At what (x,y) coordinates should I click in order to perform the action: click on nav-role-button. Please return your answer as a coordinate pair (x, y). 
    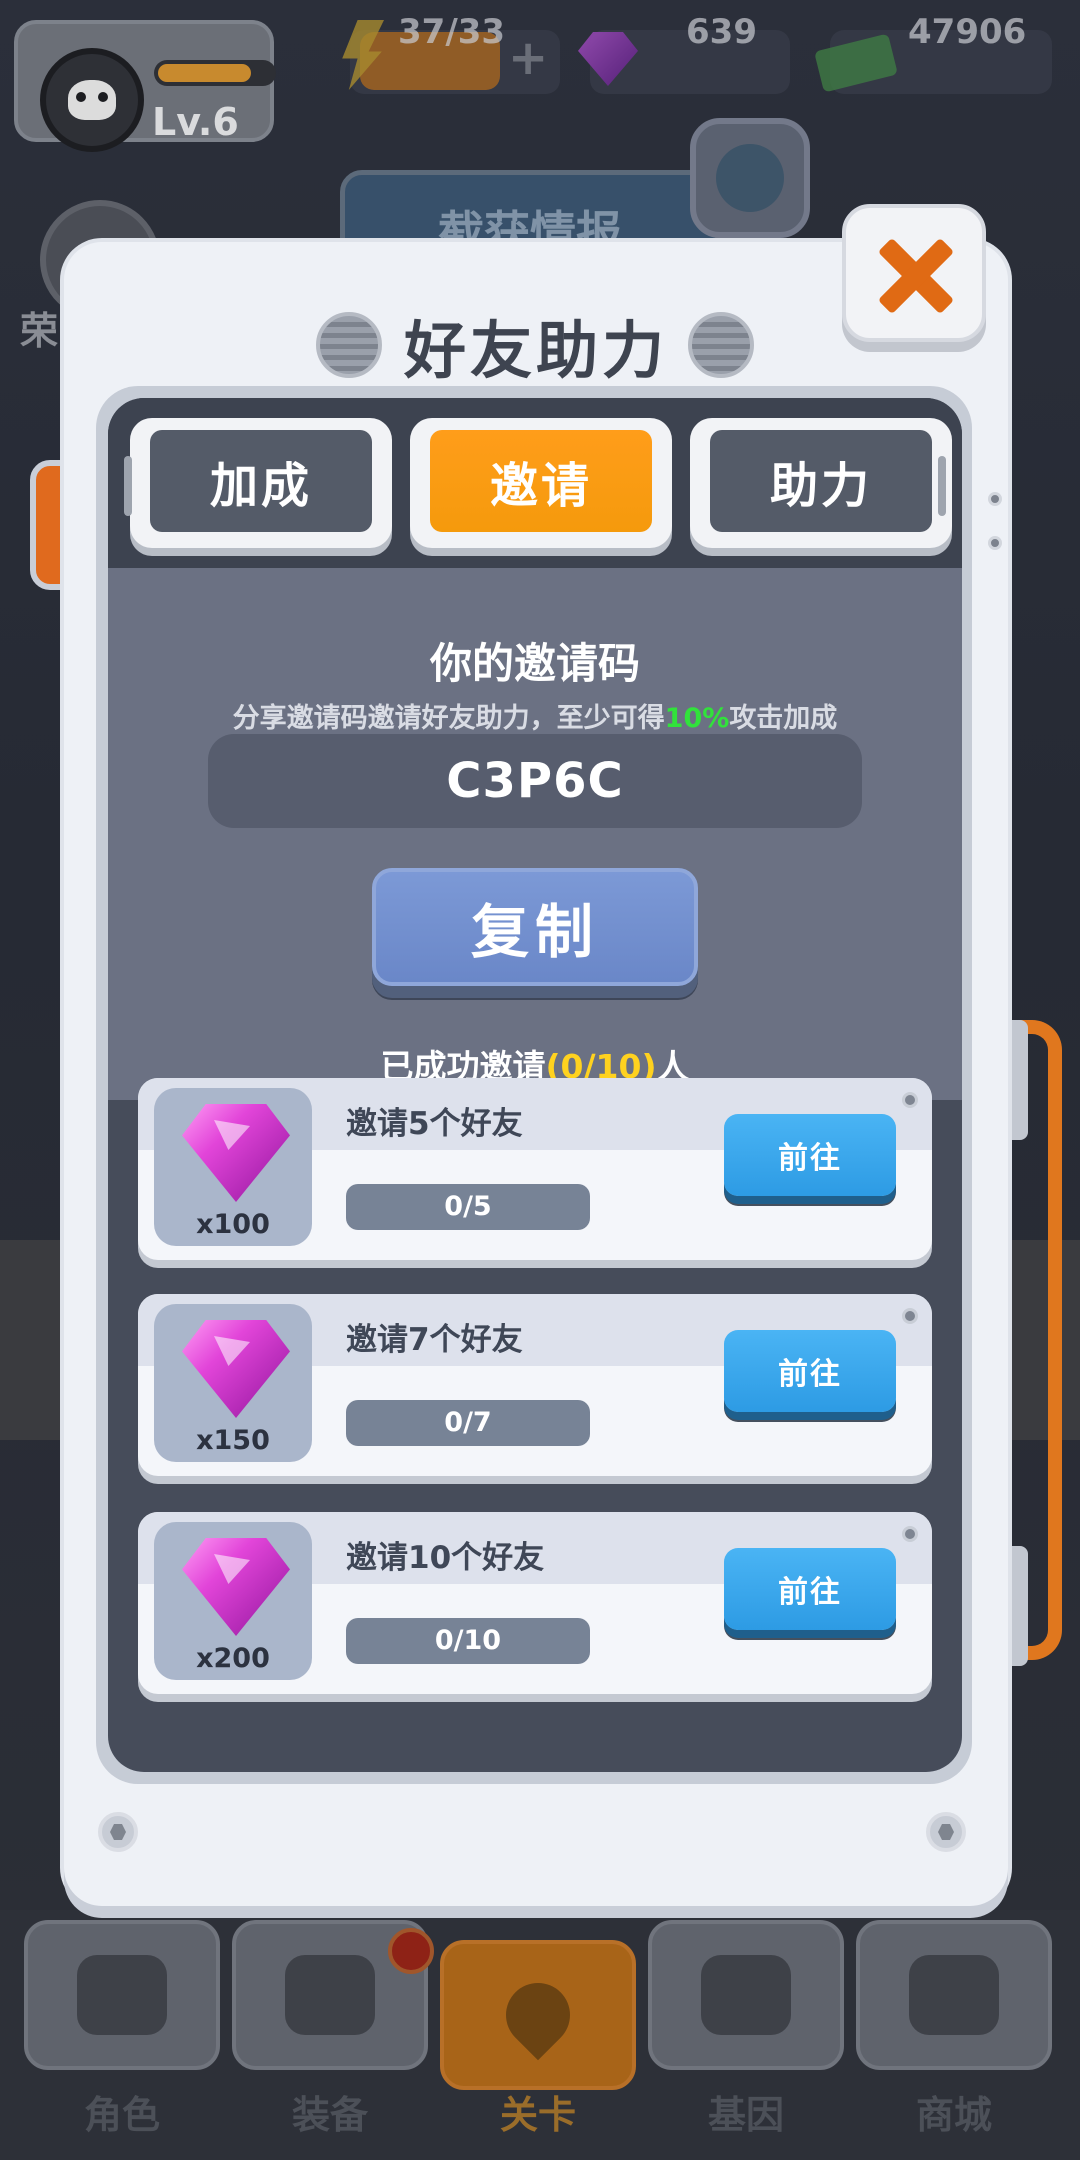
    Looking at the image, I should click on (122, 1995).